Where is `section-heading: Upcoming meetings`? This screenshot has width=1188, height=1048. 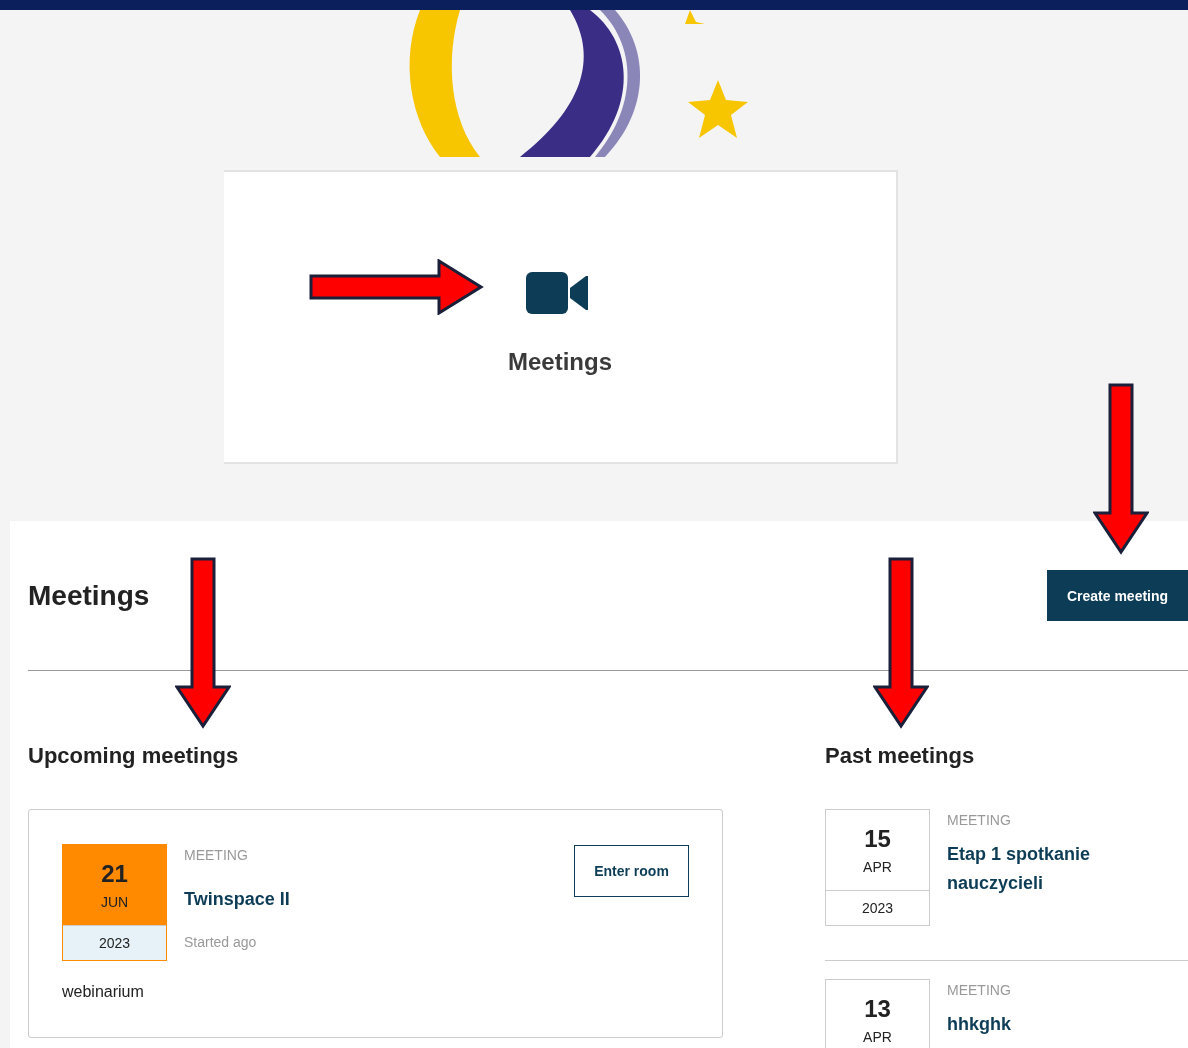 section-heading: Upcoming meetings is located at coordinates (134, 756).